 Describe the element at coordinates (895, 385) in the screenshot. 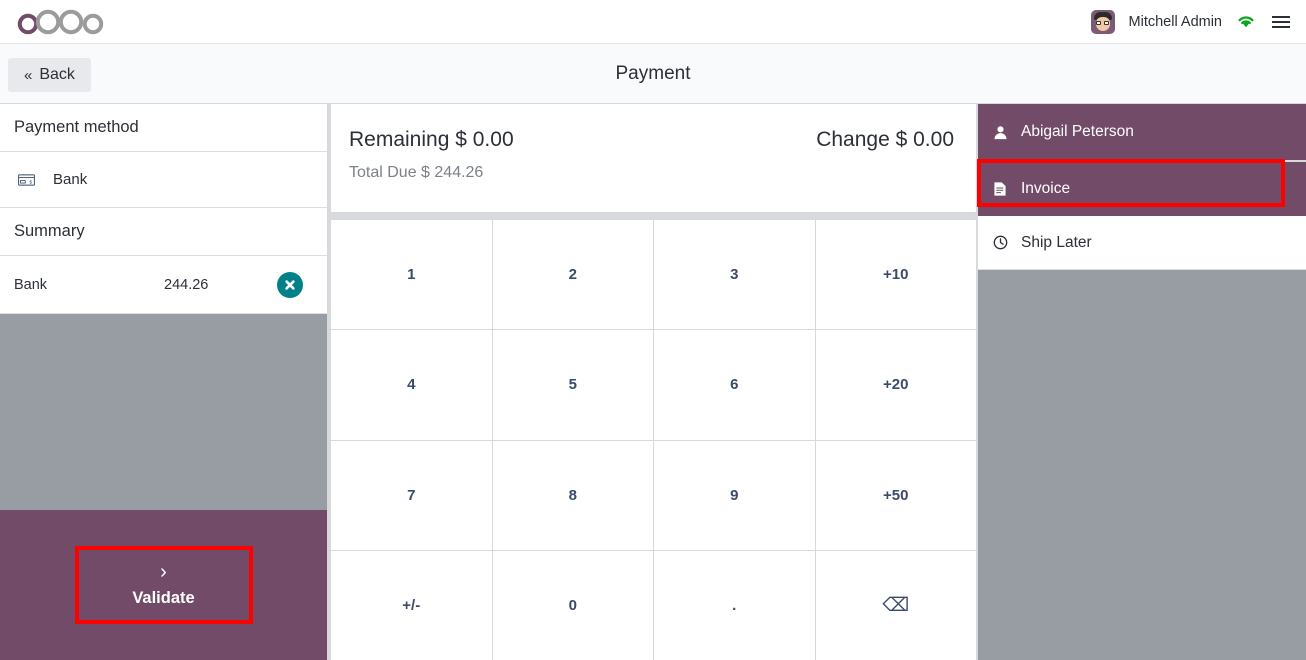

I see `numpad-plus-20: +20` at that location.